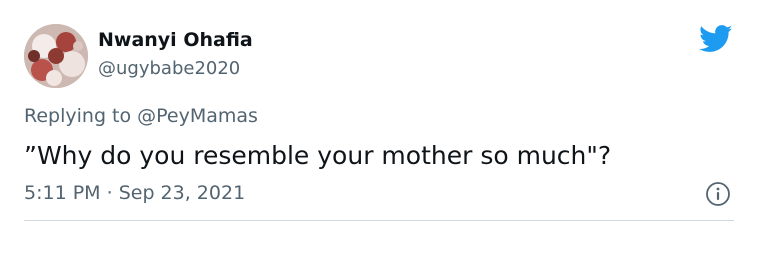 The width and height of the screenshot is (758, 278). I want to click on info-icon, so click(718, 194).